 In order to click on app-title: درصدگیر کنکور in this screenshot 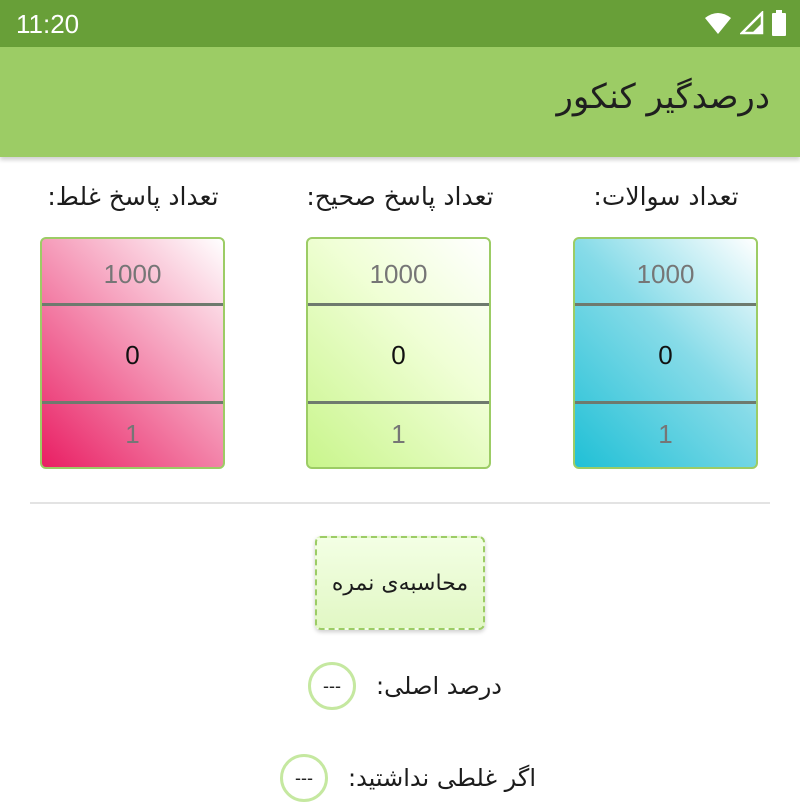, I will do `click(663, 97)`.